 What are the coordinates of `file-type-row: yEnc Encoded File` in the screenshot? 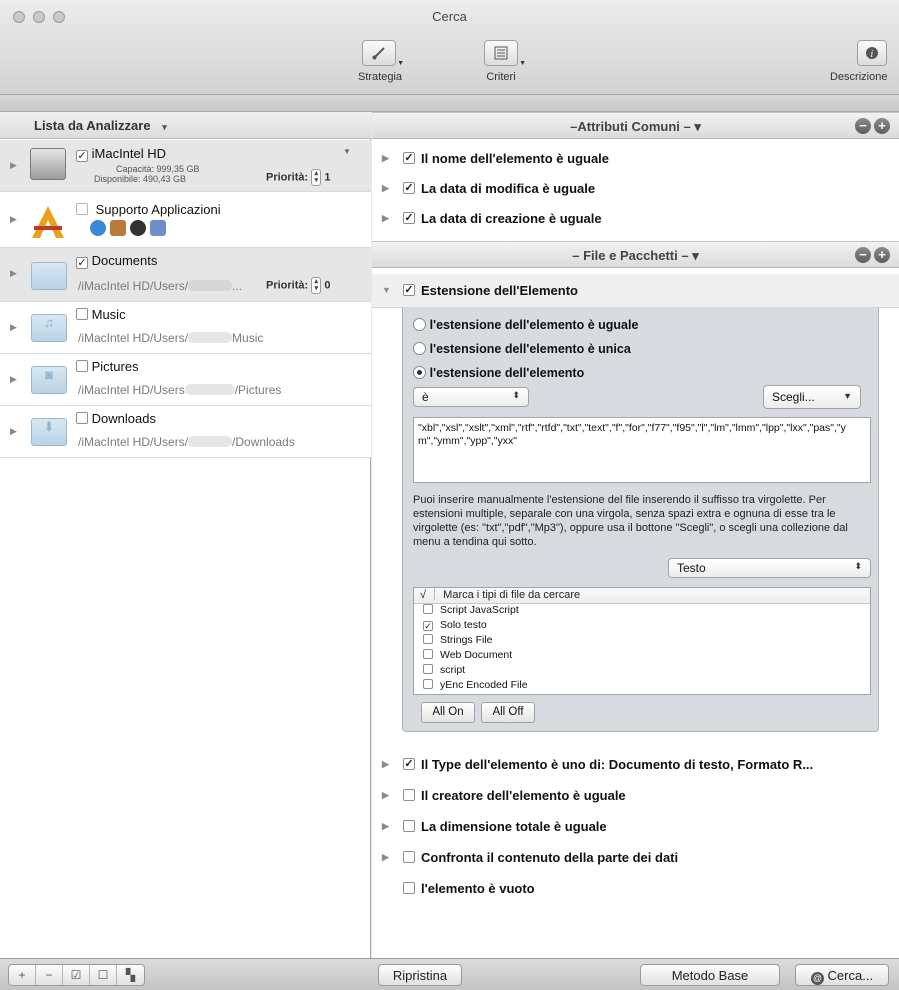 It's located at (642, 686).